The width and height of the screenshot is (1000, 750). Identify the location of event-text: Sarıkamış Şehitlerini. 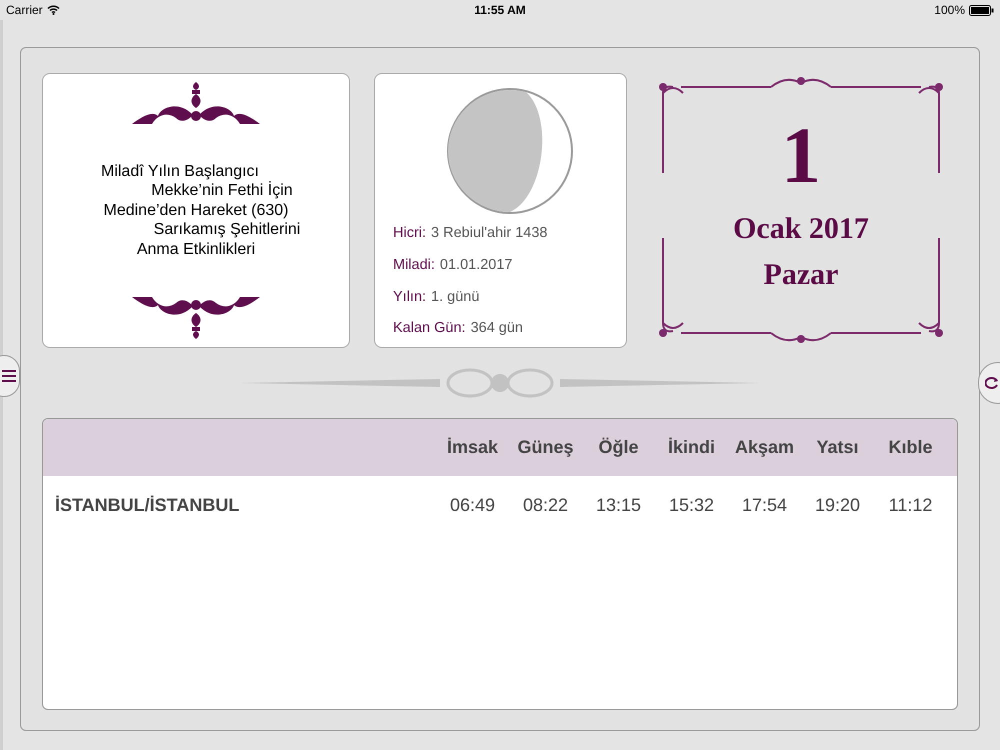
(227, 230).